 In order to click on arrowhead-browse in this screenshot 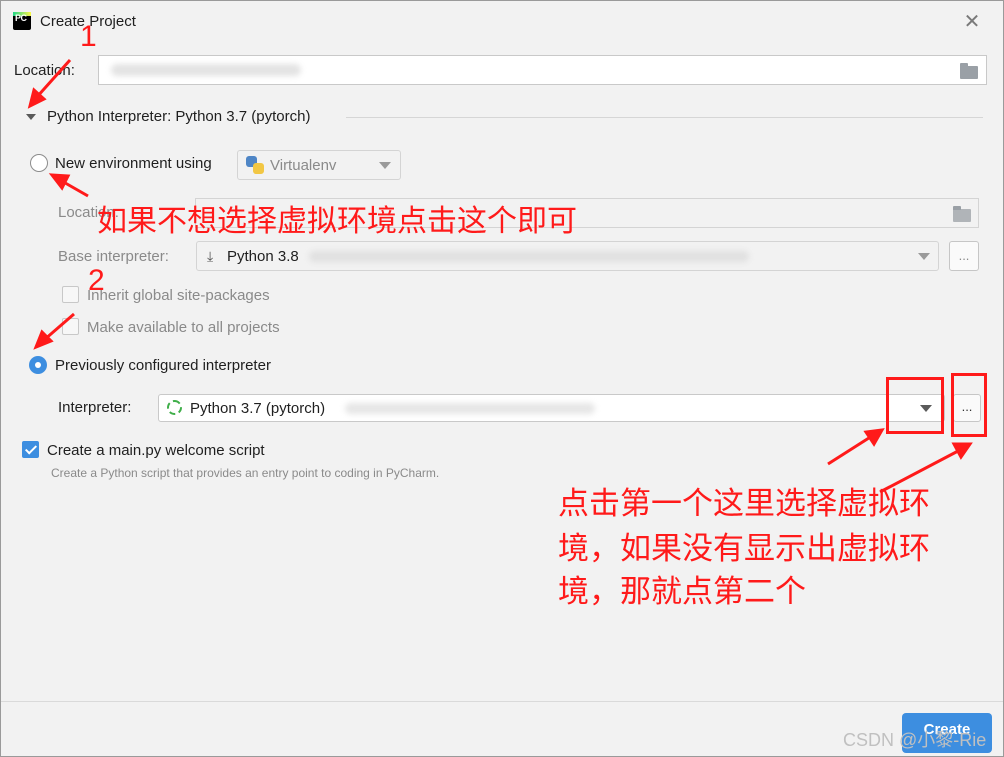, I will do `click(962, 451)`.